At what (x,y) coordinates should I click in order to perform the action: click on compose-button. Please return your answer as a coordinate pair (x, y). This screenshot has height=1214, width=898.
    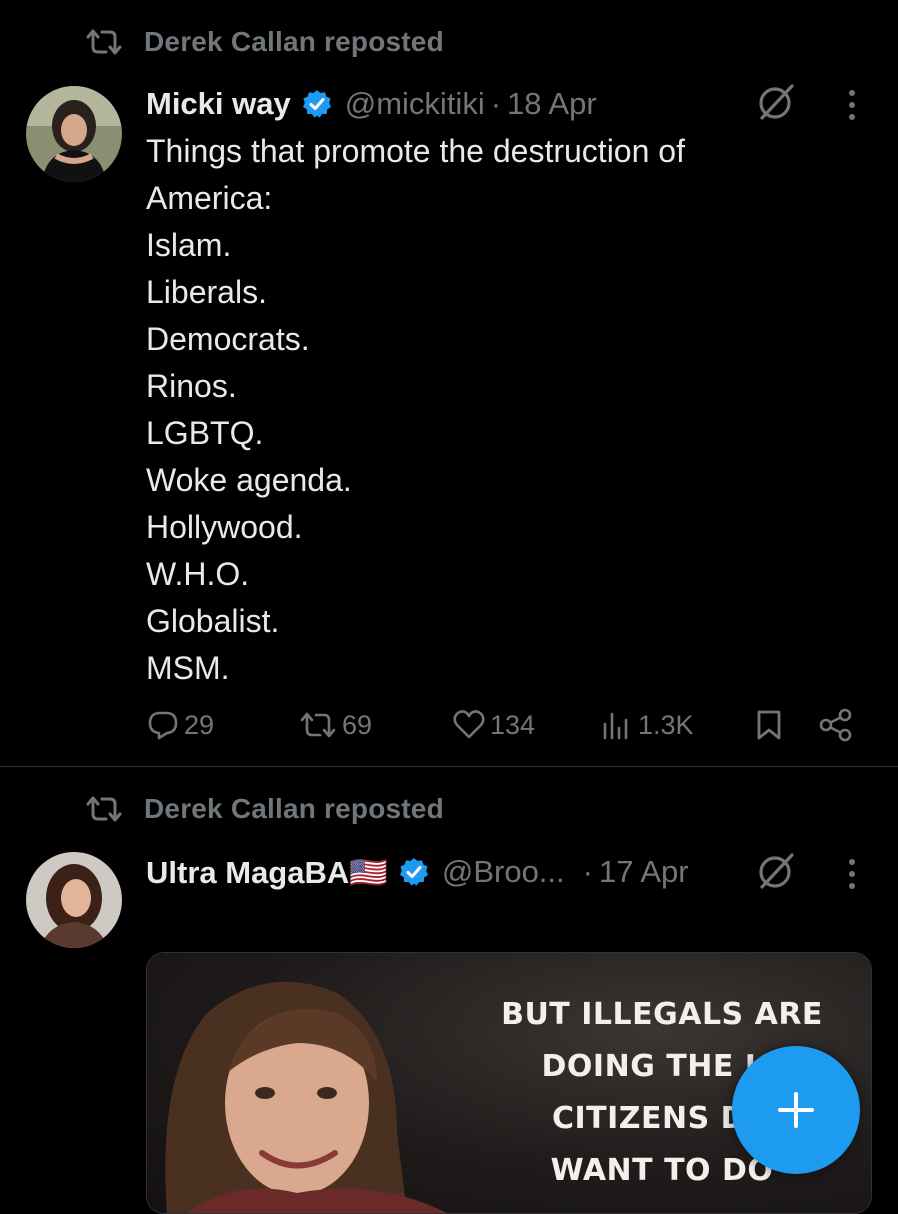
    Looking at the image, I should click on (796, 1110).